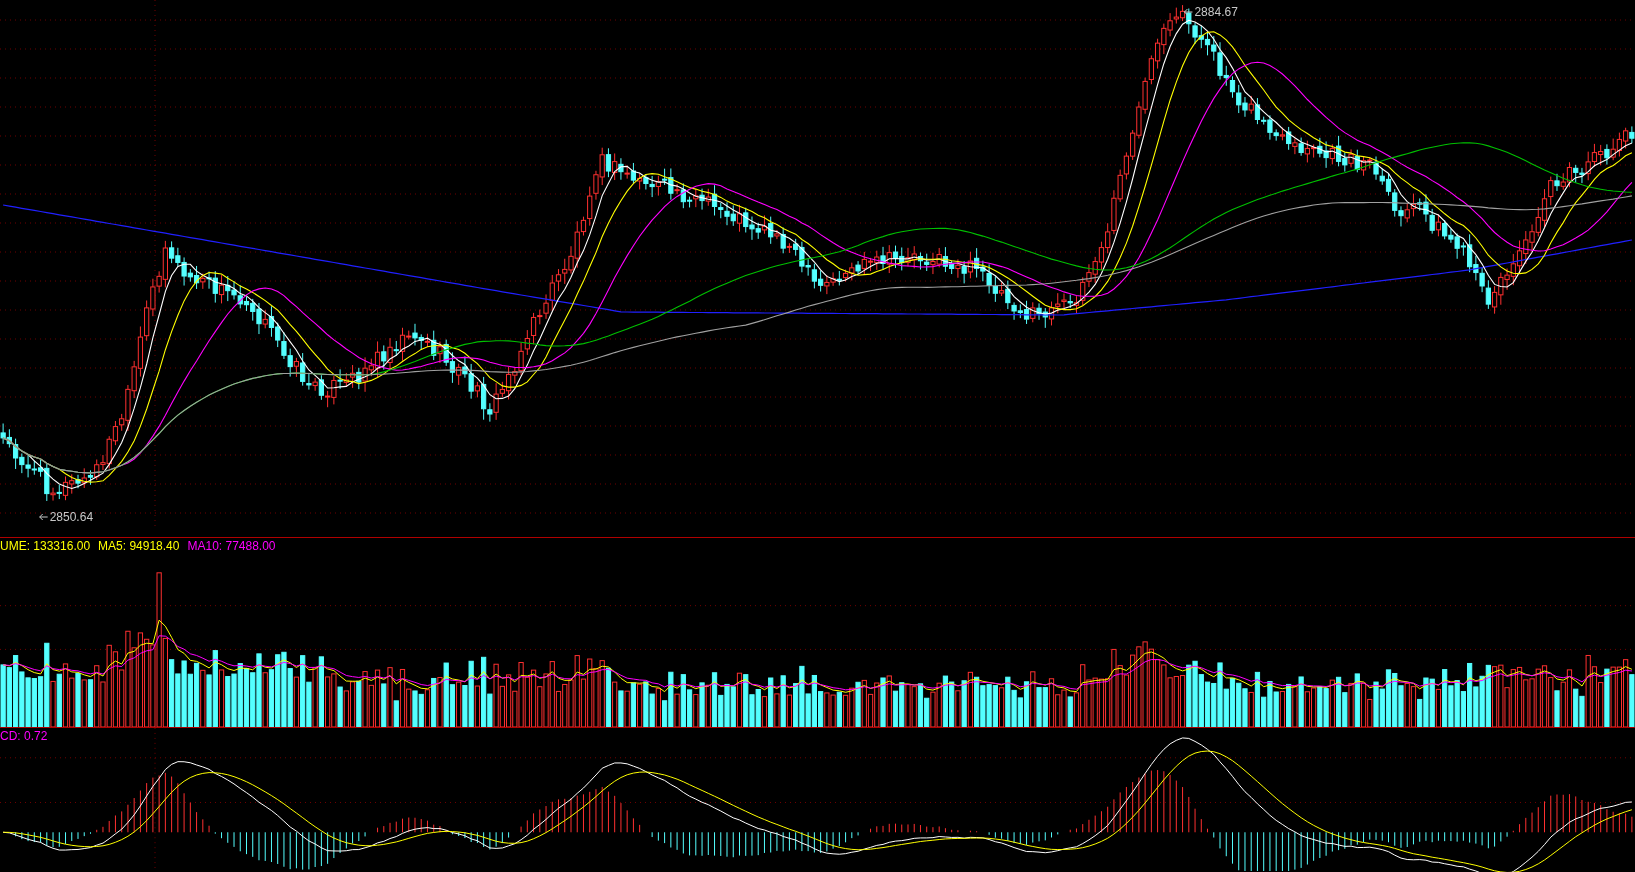 The height and width of the screenshot is (872, 1635). What do you see at coordinates (139, 546) in the screenshot?
I see `volume-legend-text: MA5: 94918.40` at bounding box center [139, 546].